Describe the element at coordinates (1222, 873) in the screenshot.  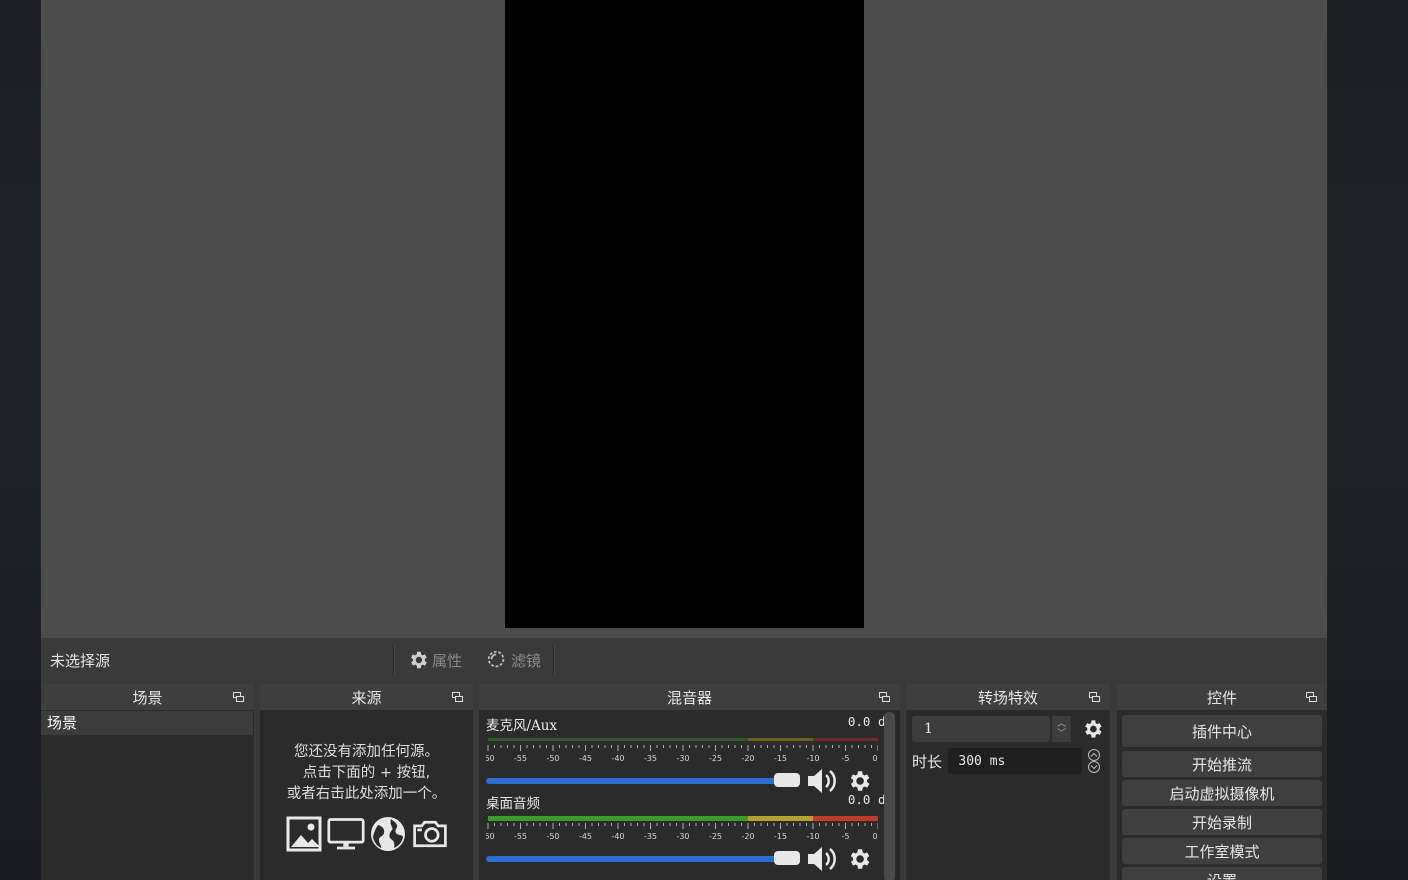
I see `settings-button: 设置` at that location.